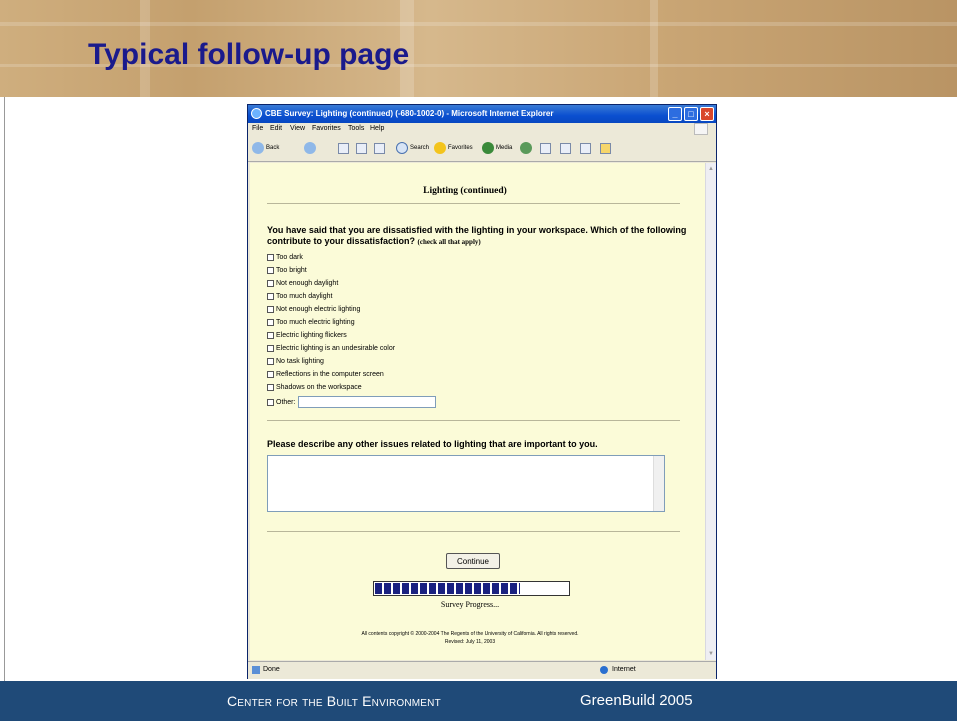  Describe the element at coordinates (257, 128) in the screenshot. I see `menu-file: File` at that location.